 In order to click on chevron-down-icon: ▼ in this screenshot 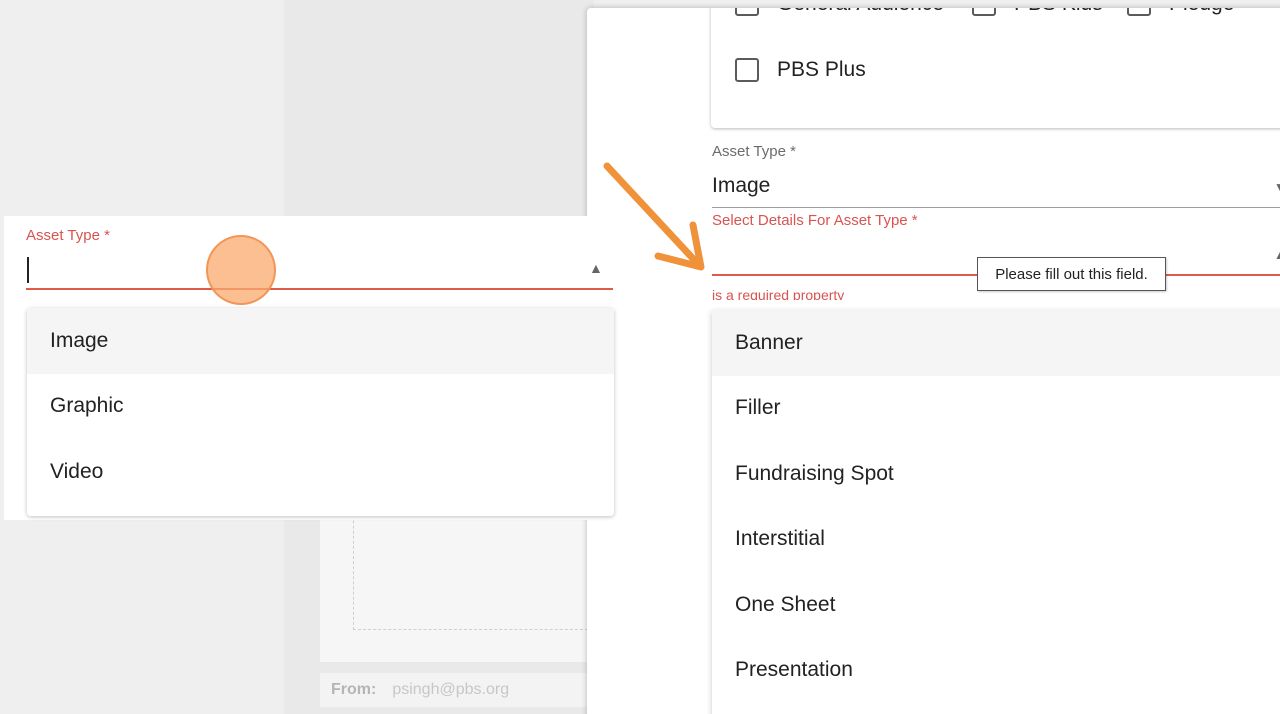, I will do `click(1277, 187)`.